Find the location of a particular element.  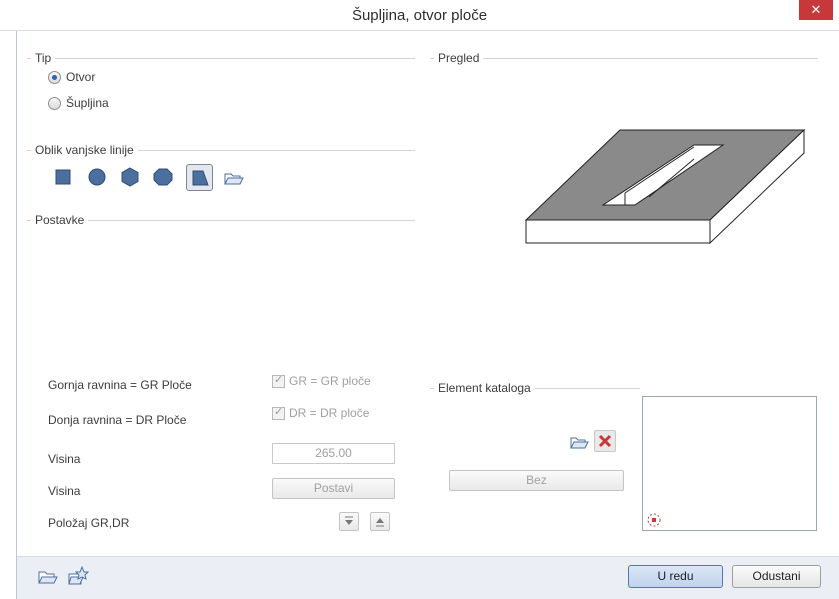

tip-group: Tip is located at coordinates (221, 90).